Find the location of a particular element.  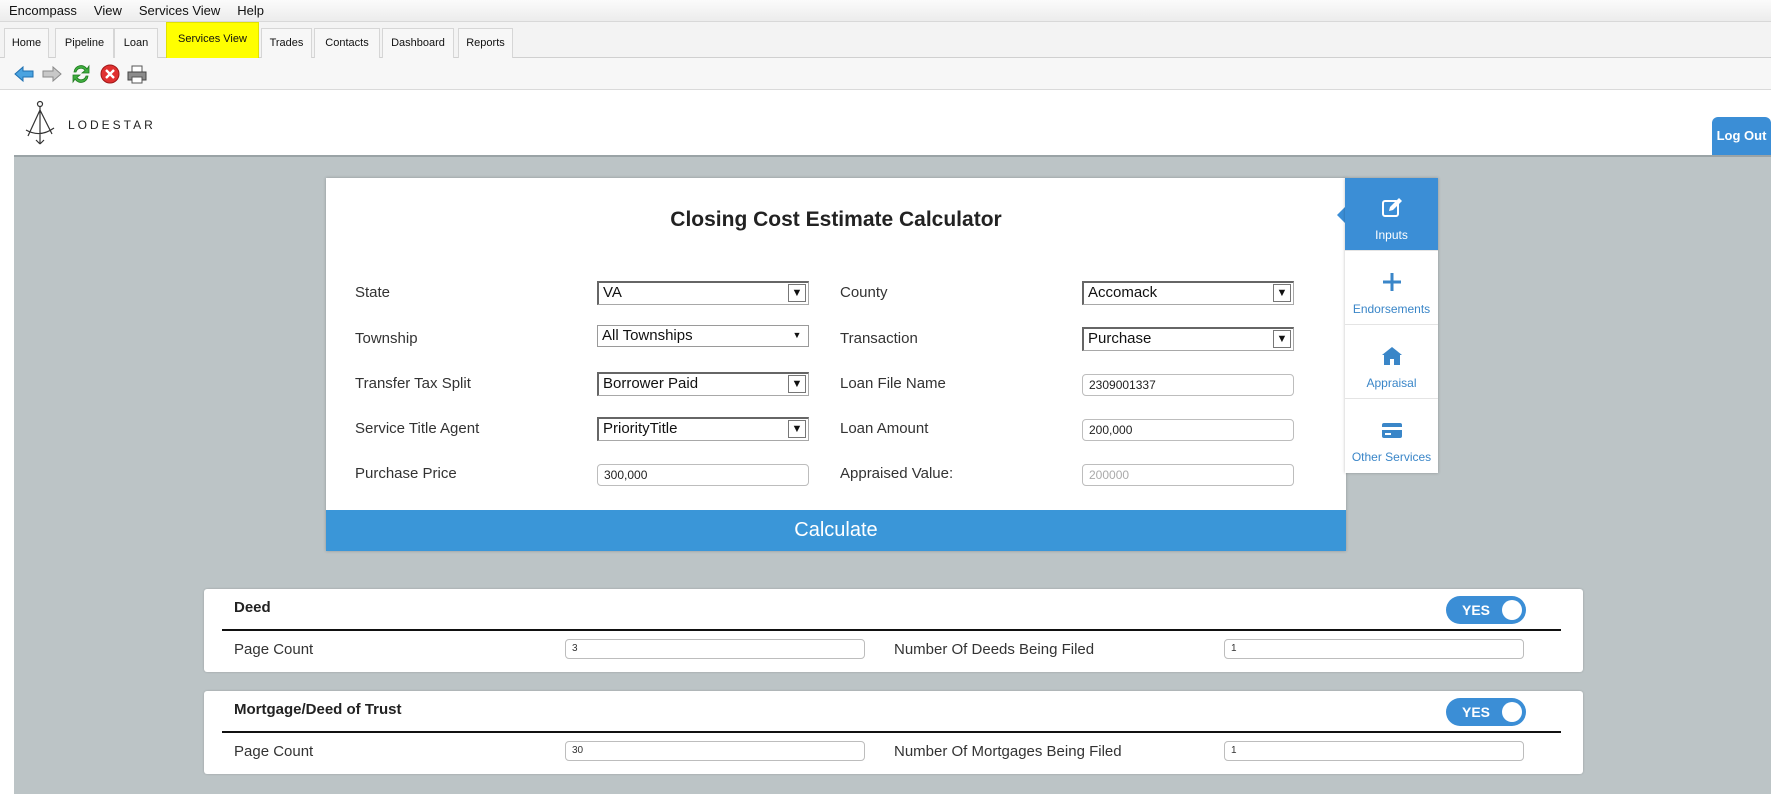

toolbar is located at coordinates (885, 74).